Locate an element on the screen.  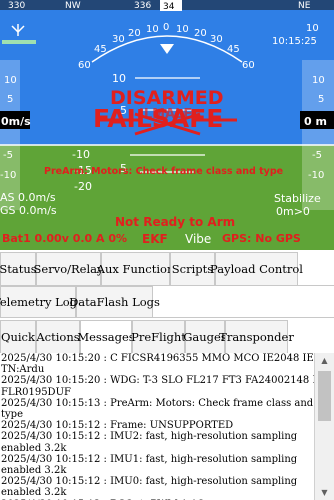
svg-text: -20 is located at coordinates (83, 186).